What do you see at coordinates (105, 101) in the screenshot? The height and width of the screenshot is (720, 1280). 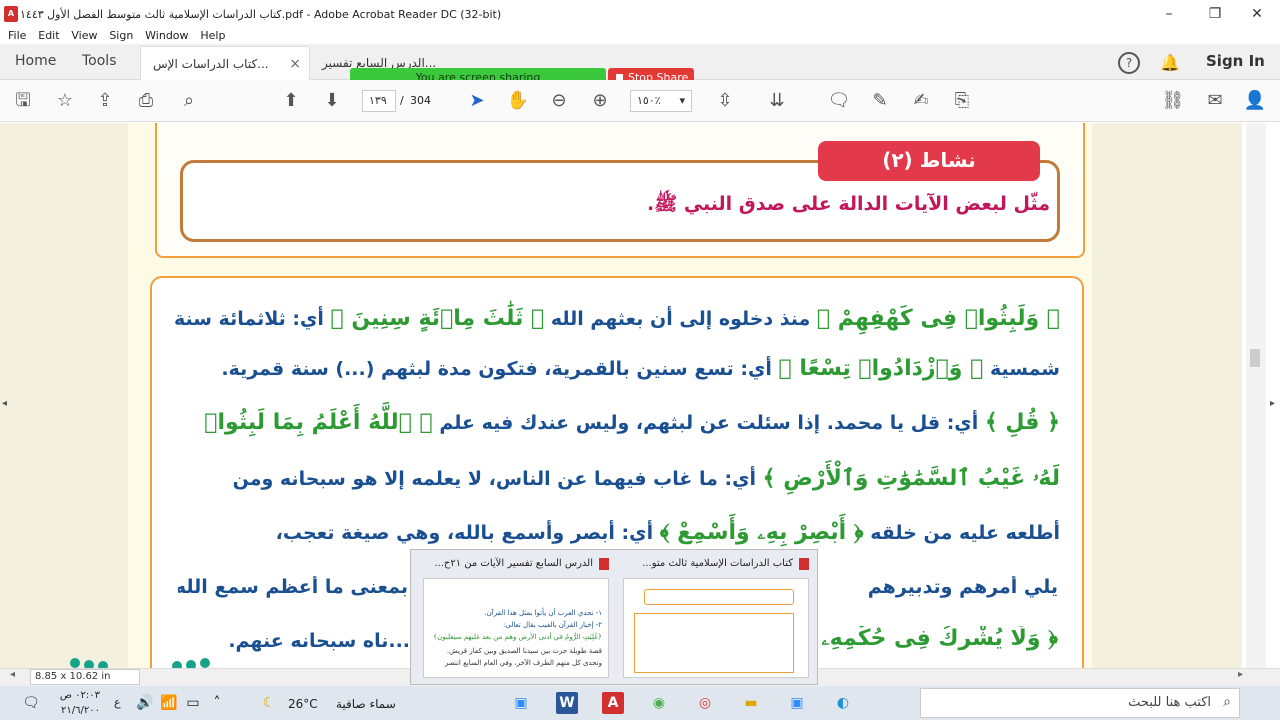 I see `upload-icon: ⇪` at bounding box center [105, 101].